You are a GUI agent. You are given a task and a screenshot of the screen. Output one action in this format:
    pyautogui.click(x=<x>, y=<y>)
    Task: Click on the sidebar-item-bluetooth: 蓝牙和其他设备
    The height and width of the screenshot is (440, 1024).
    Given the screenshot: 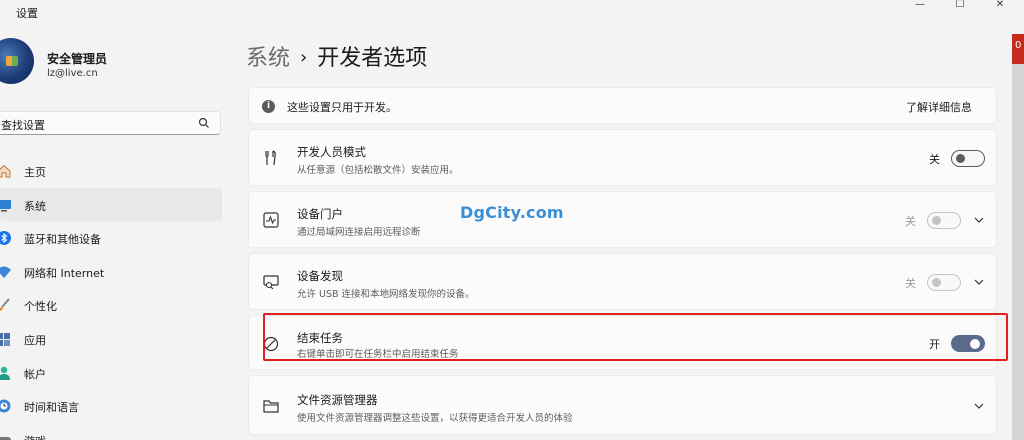 What is the action you would take?
    pyautogui.click(x=111, y=238)
    